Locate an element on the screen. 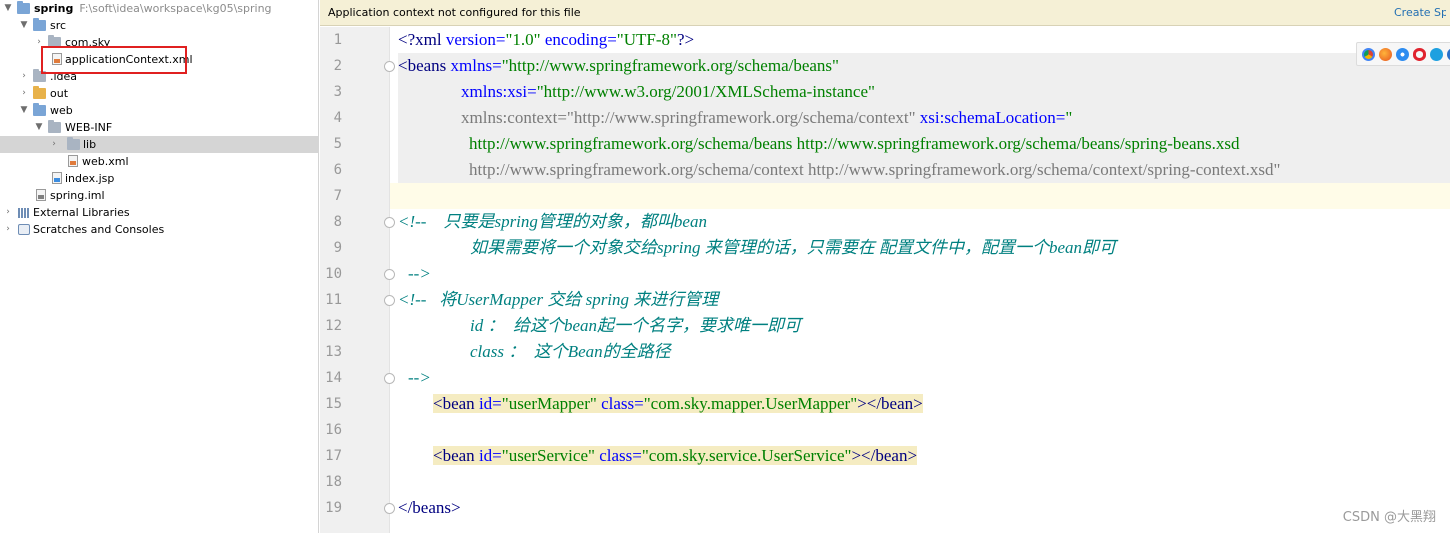  tree-item-external-libraries: › External Libraries is located at coordinates (159, 212).